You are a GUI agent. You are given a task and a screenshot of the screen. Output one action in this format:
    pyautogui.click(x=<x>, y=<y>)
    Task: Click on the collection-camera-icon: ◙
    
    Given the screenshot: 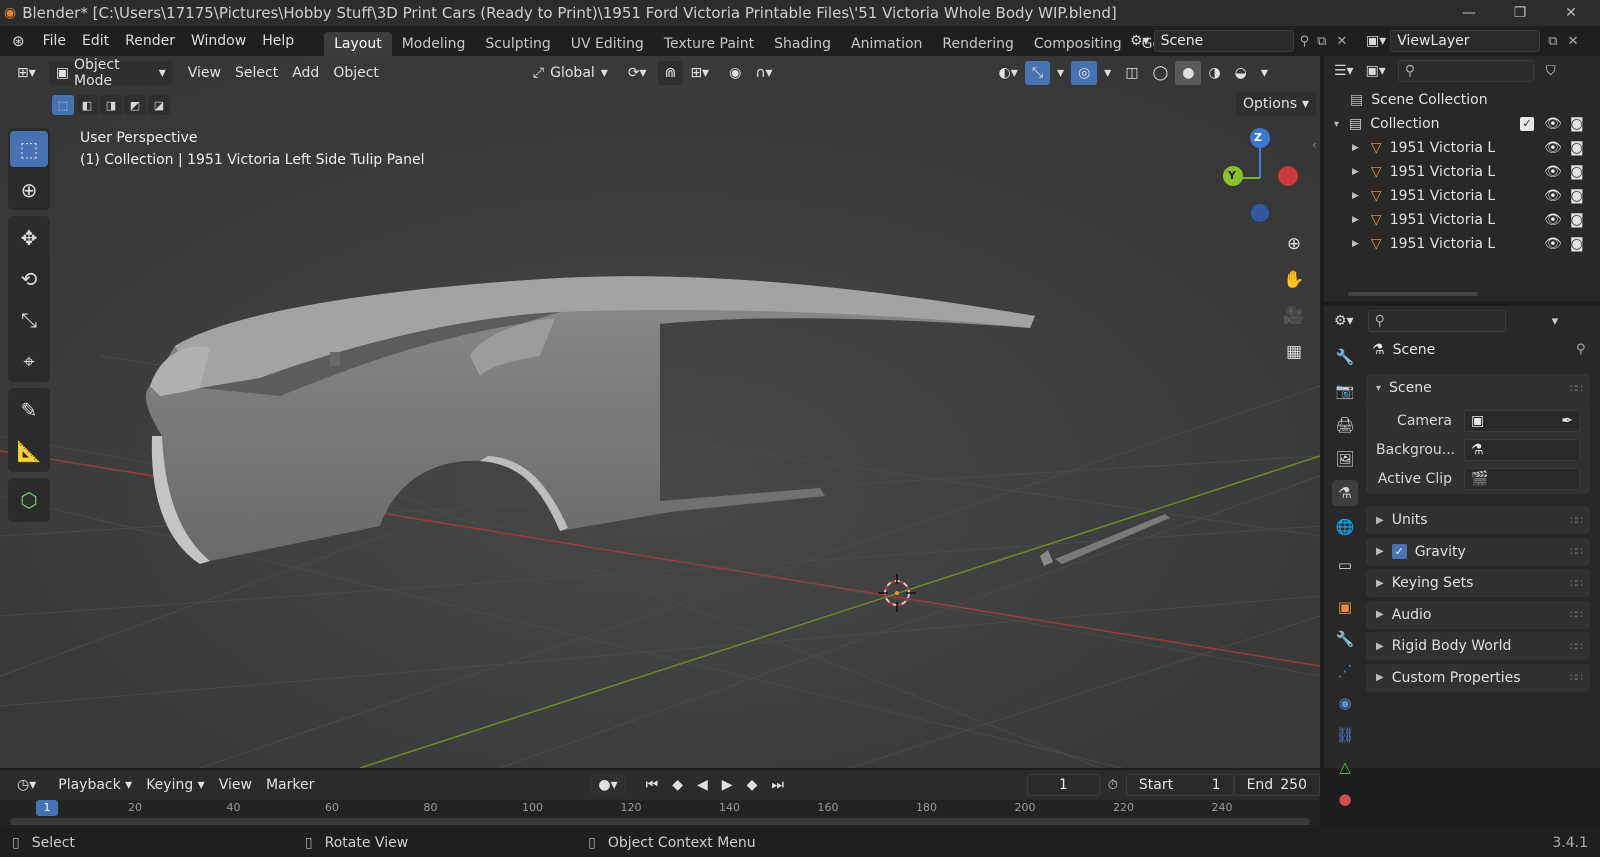 What is the action you would take?
    pyautogui.click(x=1577, y=124)
    